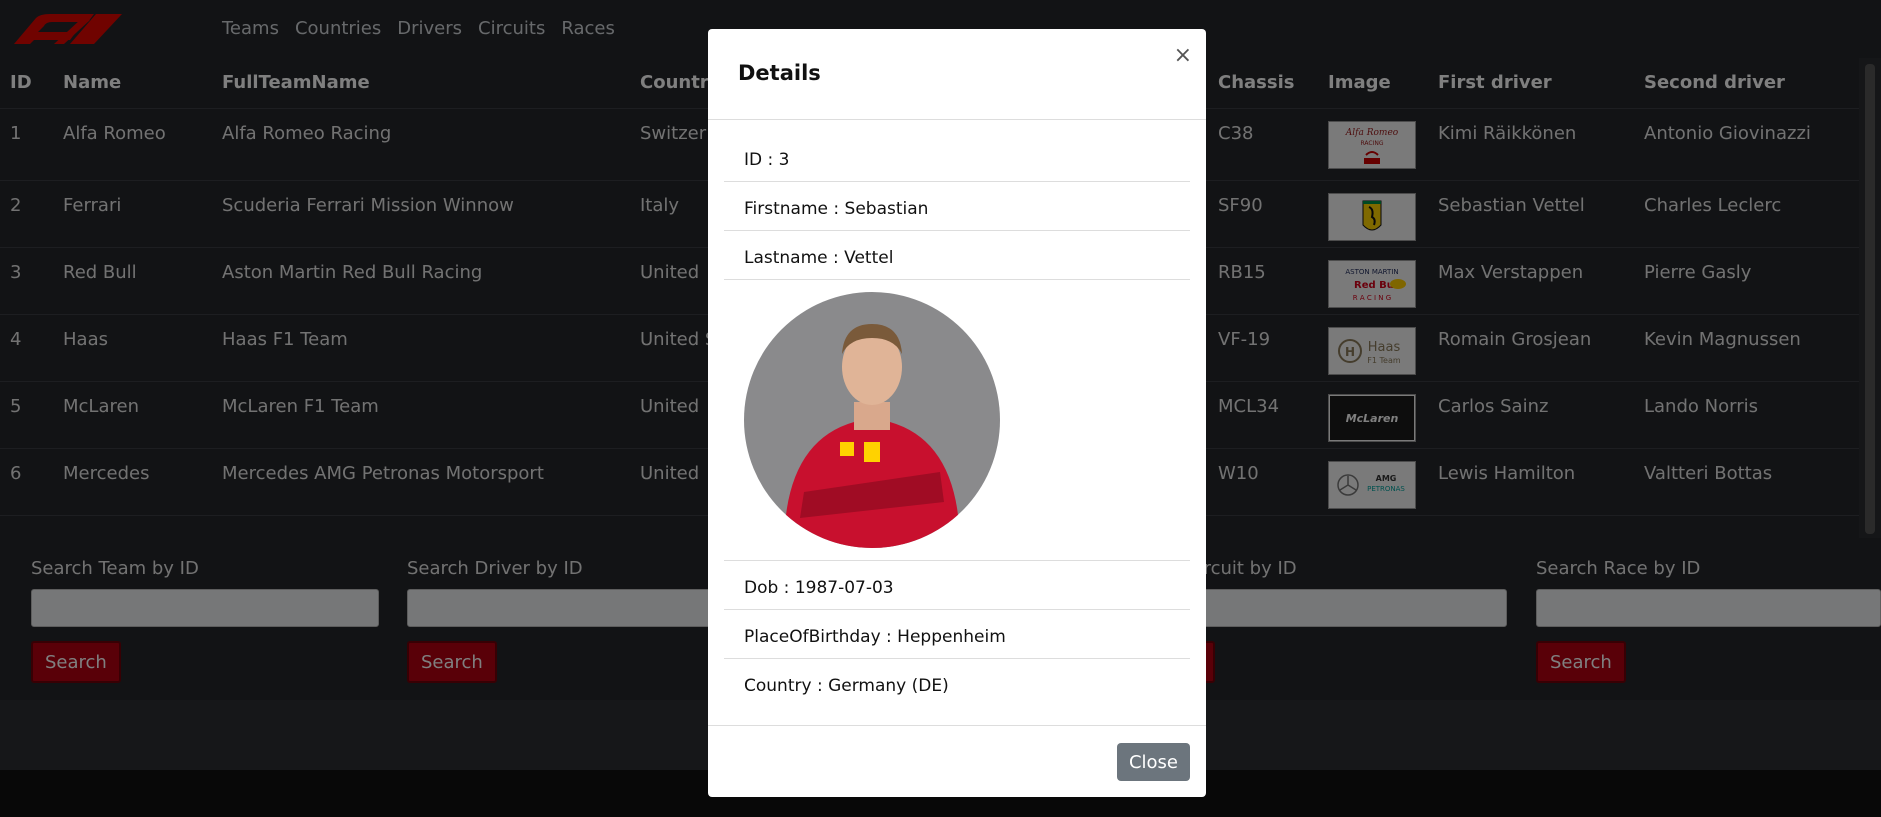 This screenshot has height=817, width=1881. I want to click on modal-title: Details, so click(779, 73).